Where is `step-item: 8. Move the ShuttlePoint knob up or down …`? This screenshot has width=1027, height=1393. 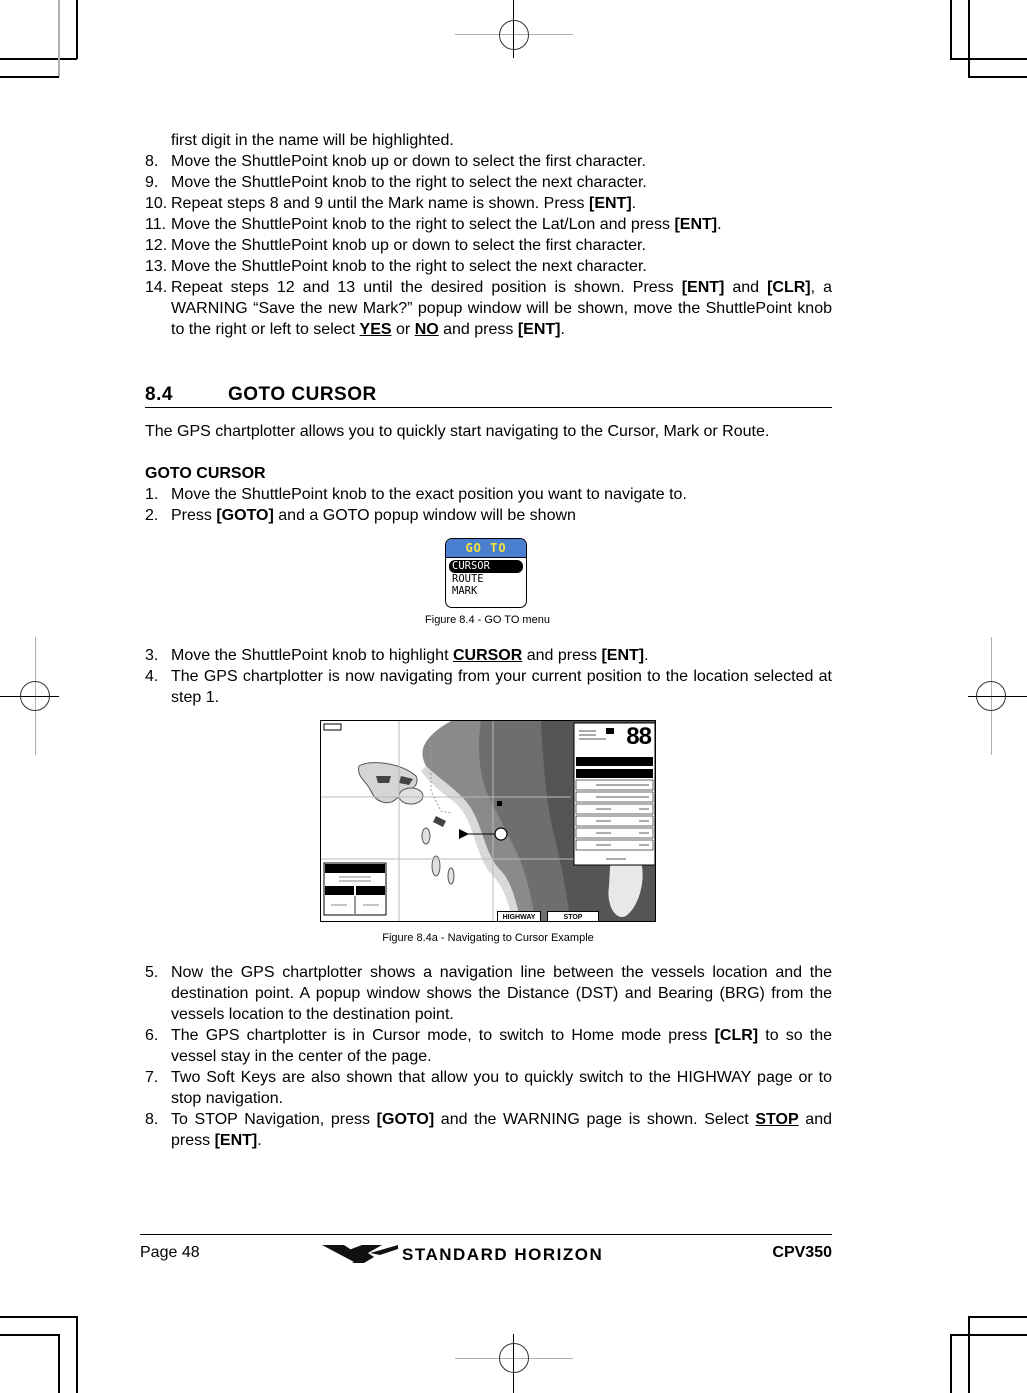
step-item: 8. Move the ShuttlePoint knob up or down … is located at coordinates (488, 161).